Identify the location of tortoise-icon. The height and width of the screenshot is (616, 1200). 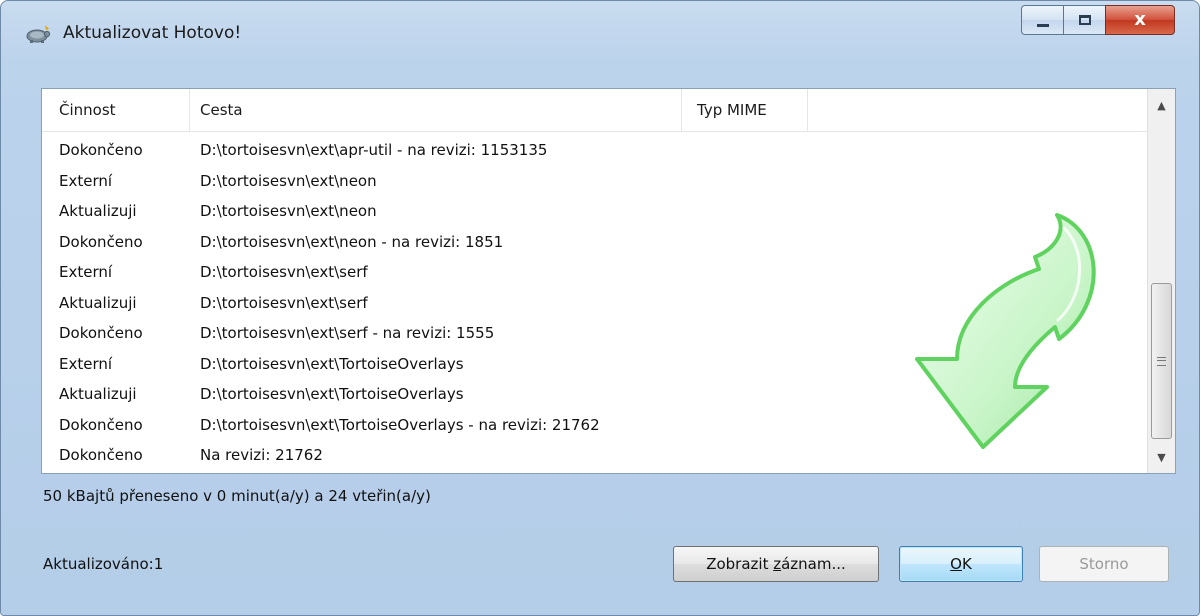
(38, 34).